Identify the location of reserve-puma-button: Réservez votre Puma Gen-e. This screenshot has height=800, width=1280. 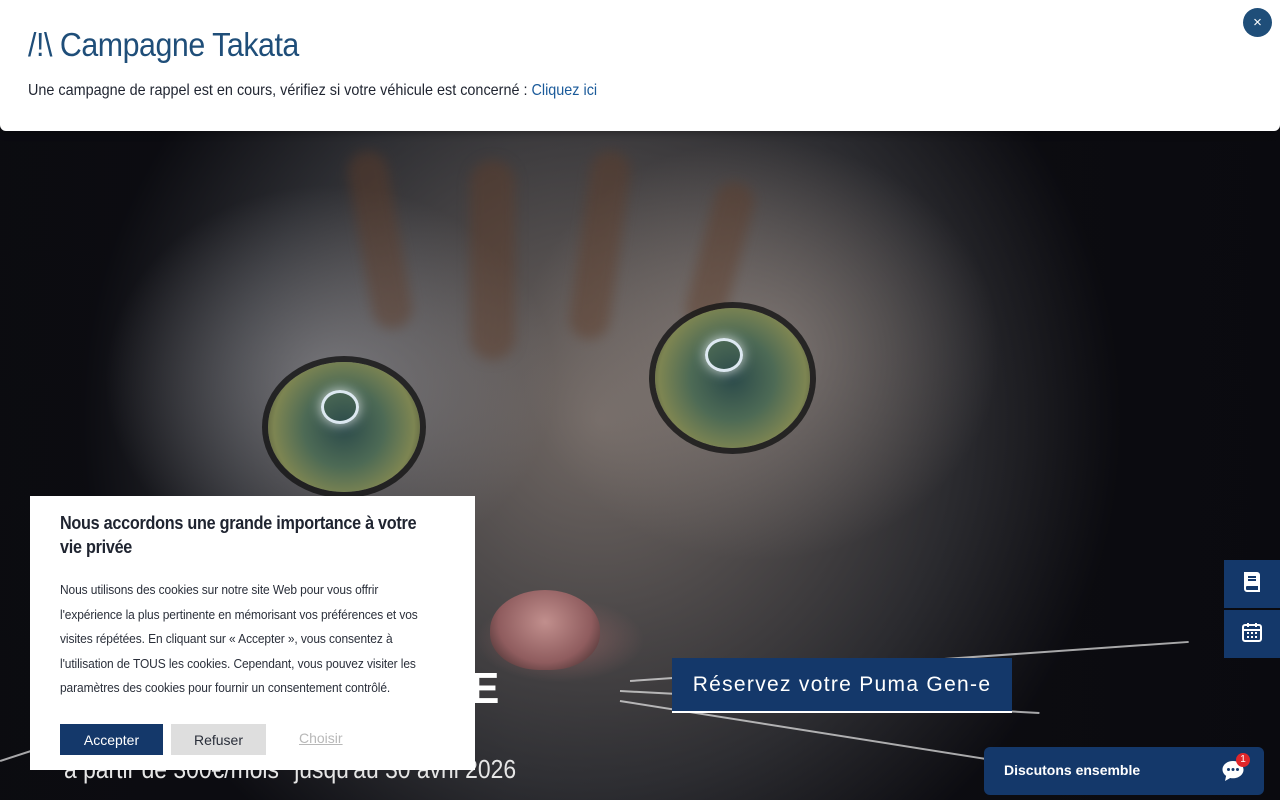
(842, 685).